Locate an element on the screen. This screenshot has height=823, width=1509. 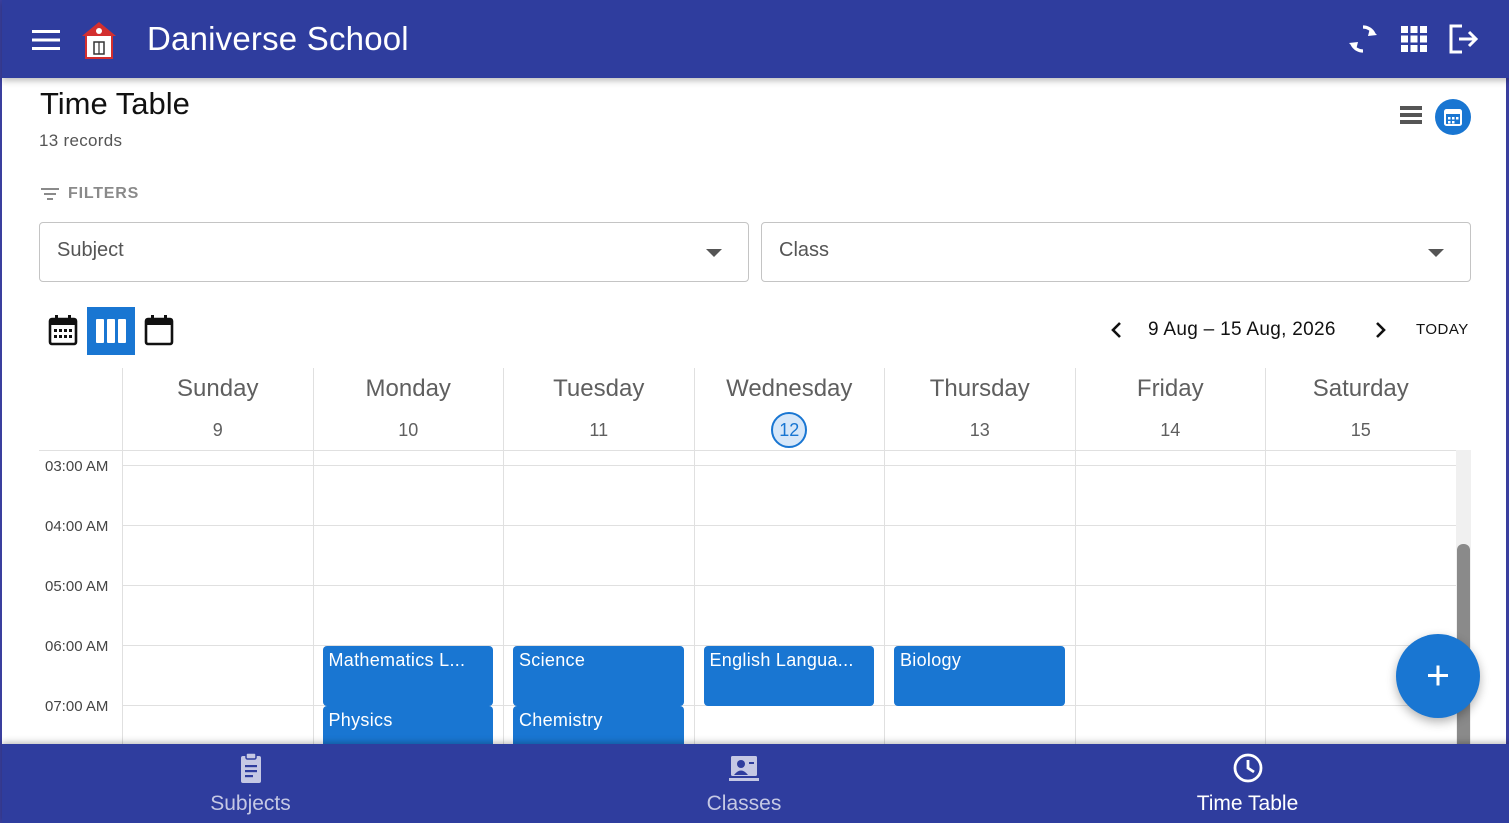
day-date: 10 is located at coordinates (408, 430).